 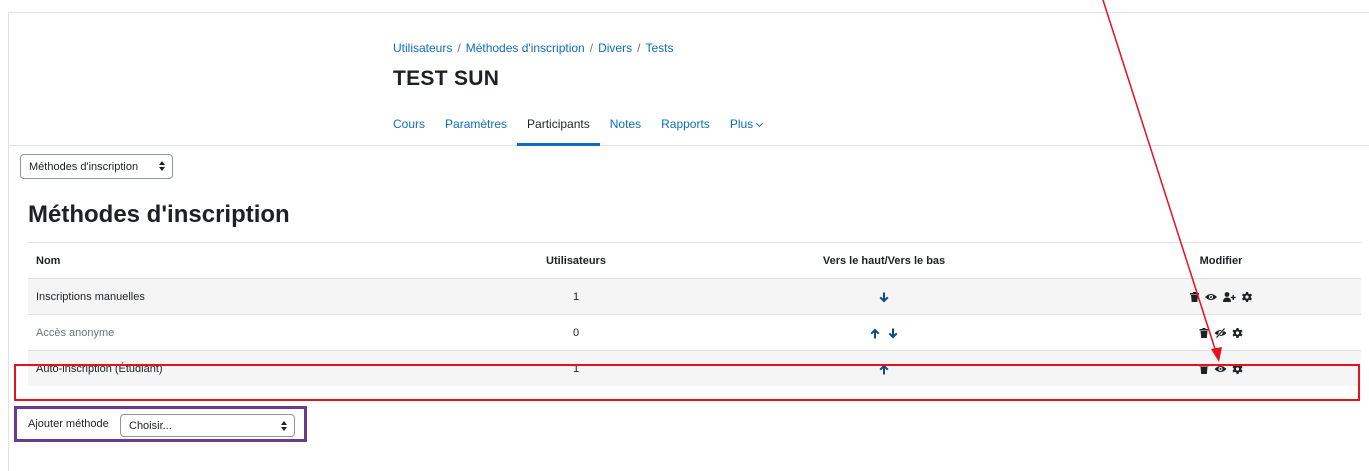 What do you see at coordinates (84, 167) in the screenshot?
I see `enrolment-nav-select-value: Méthodes d'inscription` at bounding box center [84, 167].